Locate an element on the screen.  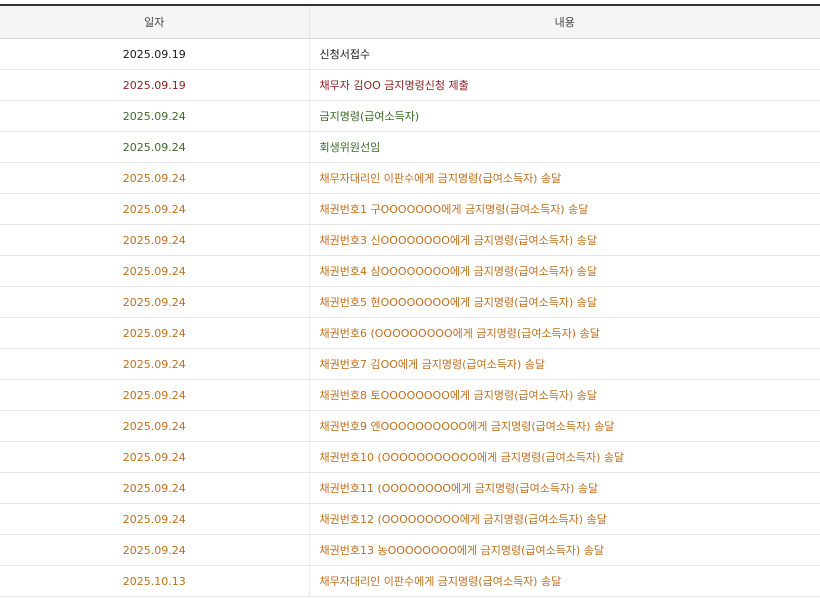
table-row: 2025.09.24 금지명령(급여소득자) is located at coordinates (410, 116).